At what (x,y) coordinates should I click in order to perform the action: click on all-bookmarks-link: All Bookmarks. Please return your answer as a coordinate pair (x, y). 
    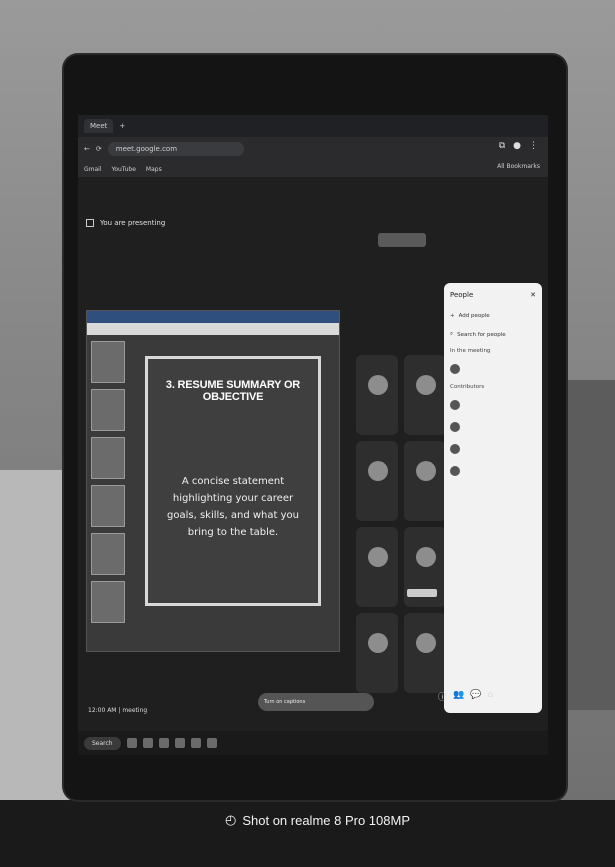
    Looking at the image, I should click on (518, 166).